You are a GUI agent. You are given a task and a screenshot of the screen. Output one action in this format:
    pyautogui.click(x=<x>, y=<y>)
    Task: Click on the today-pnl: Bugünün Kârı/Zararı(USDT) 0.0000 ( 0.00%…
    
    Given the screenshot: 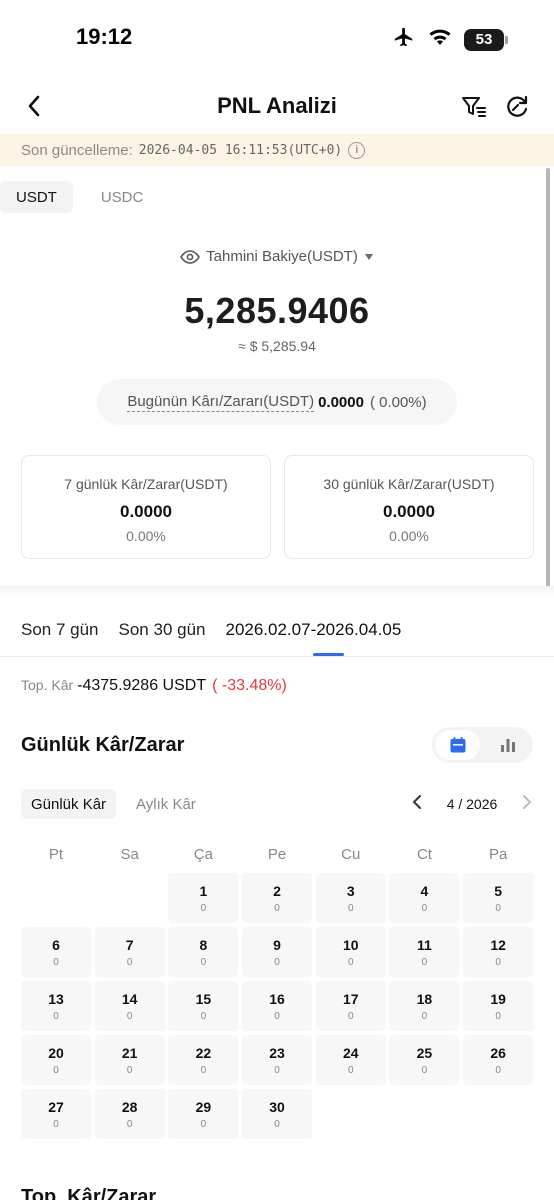 What is the action you would take?
    pyautogui.click(x=277, y=402)
    